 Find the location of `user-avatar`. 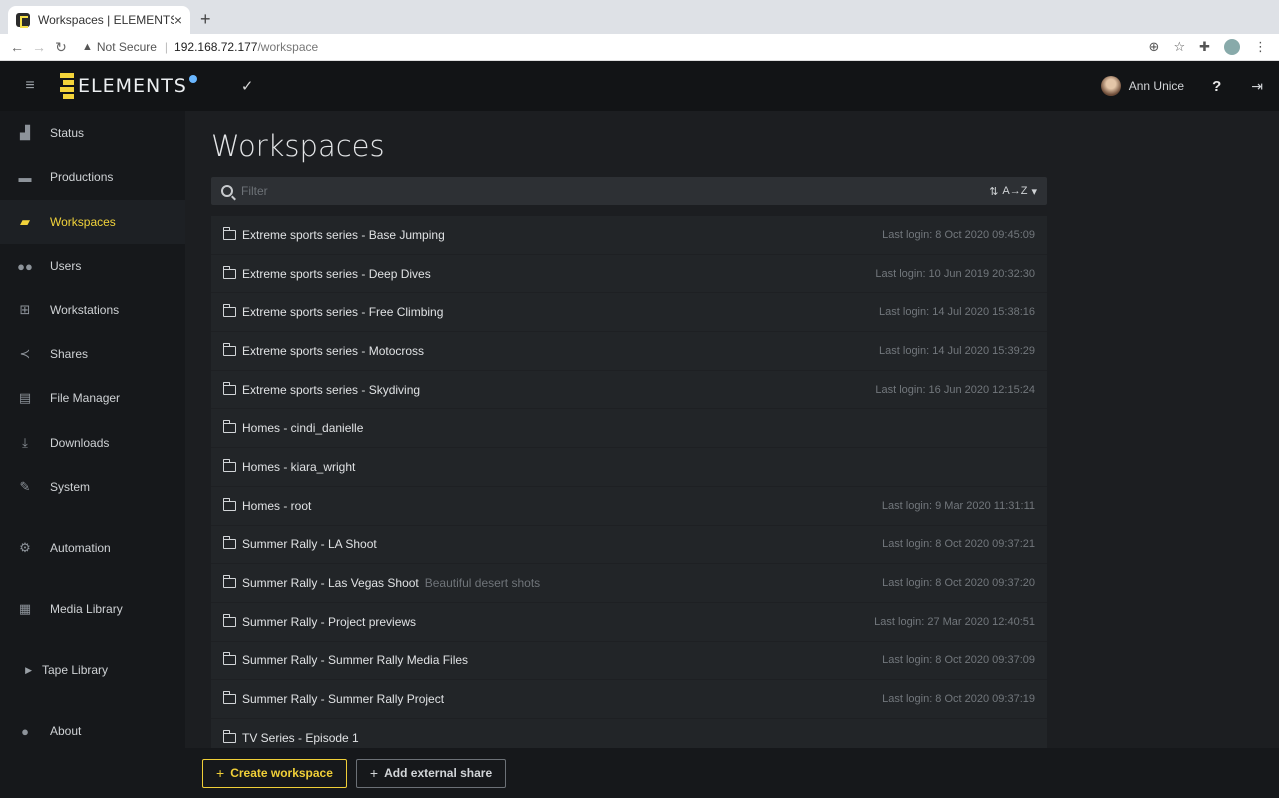

user-avatar is located at coordinates (1110, 86).